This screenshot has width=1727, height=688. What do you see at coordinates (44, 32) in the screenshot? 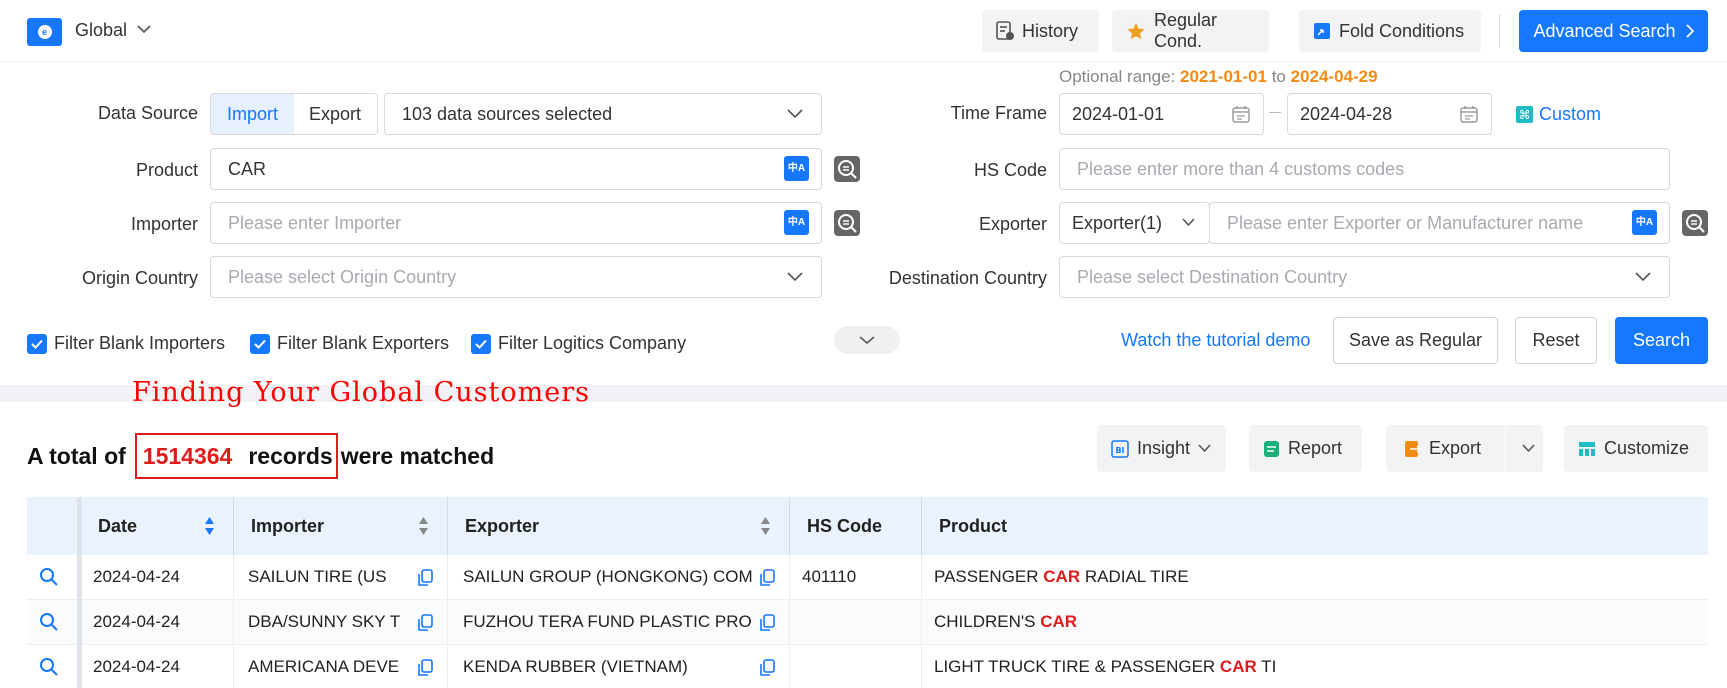
I see `globe-icon: e` at bounding box center [44, 32].